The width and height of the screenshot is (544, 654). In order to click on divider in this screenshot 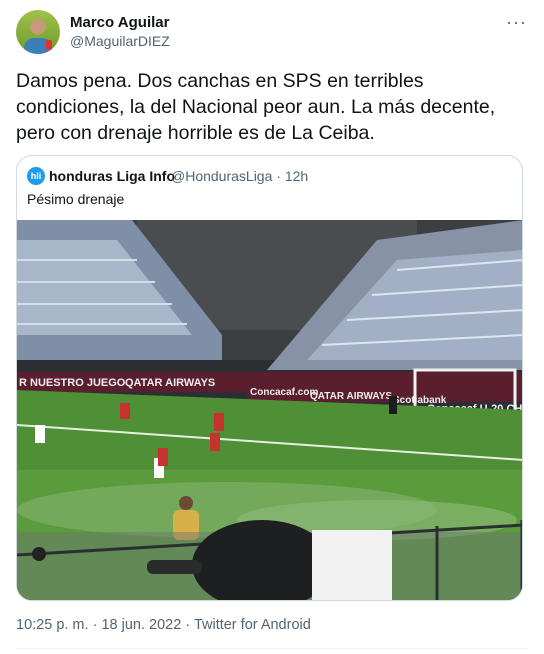, I will do `click(272, 648)`.